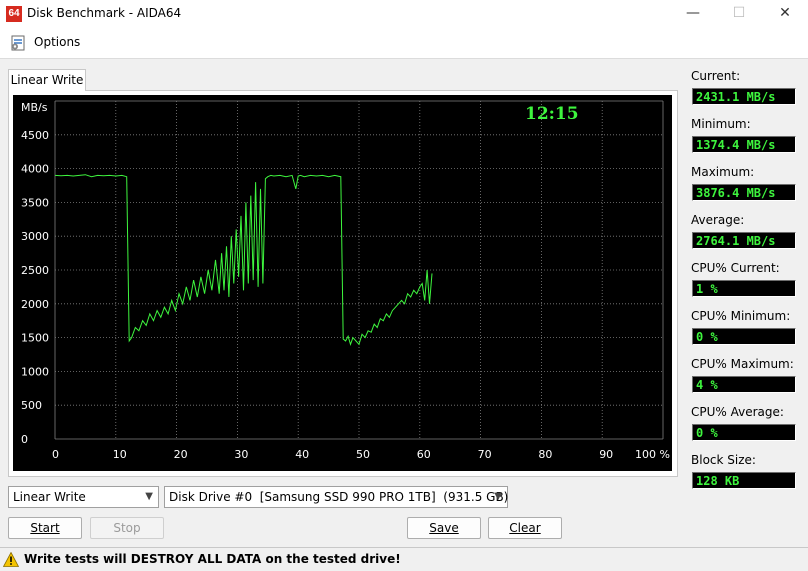 This screenshot has height=571, width=808. Describe the element at coordinates (723, 172) in the screenshot. I see `stat-label: Maximum:` at that location.